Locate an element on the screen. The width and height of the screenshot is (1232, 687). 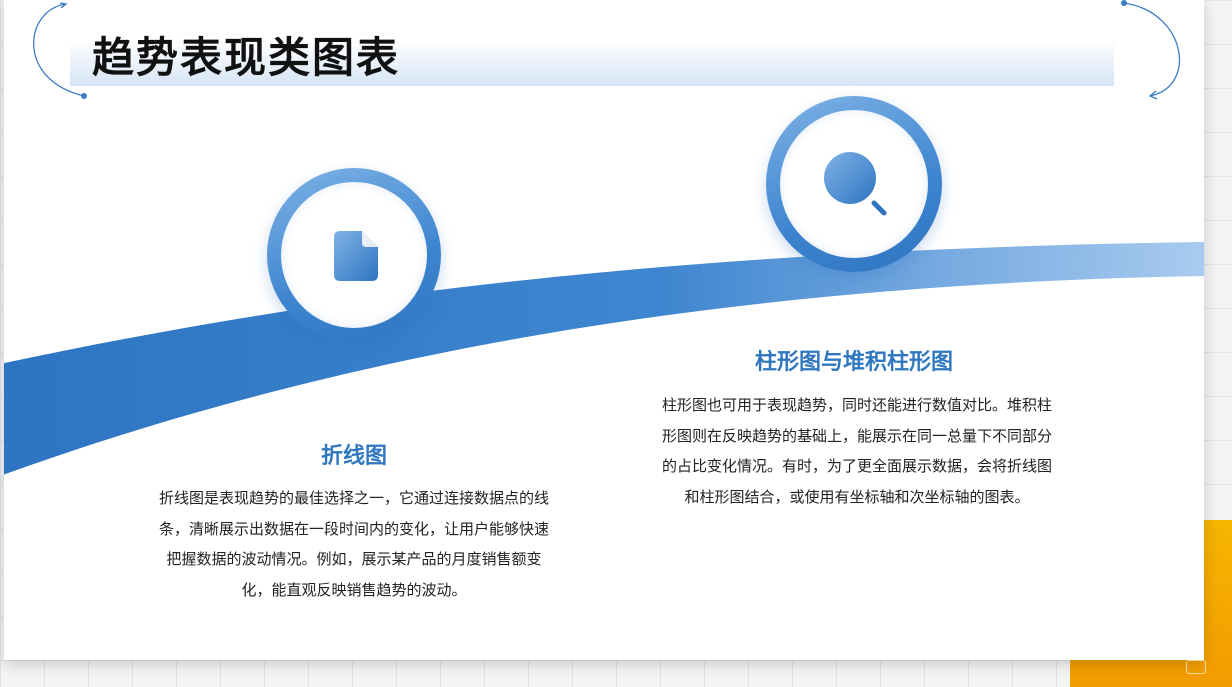
search-icon is located at coordinates (855, 184).